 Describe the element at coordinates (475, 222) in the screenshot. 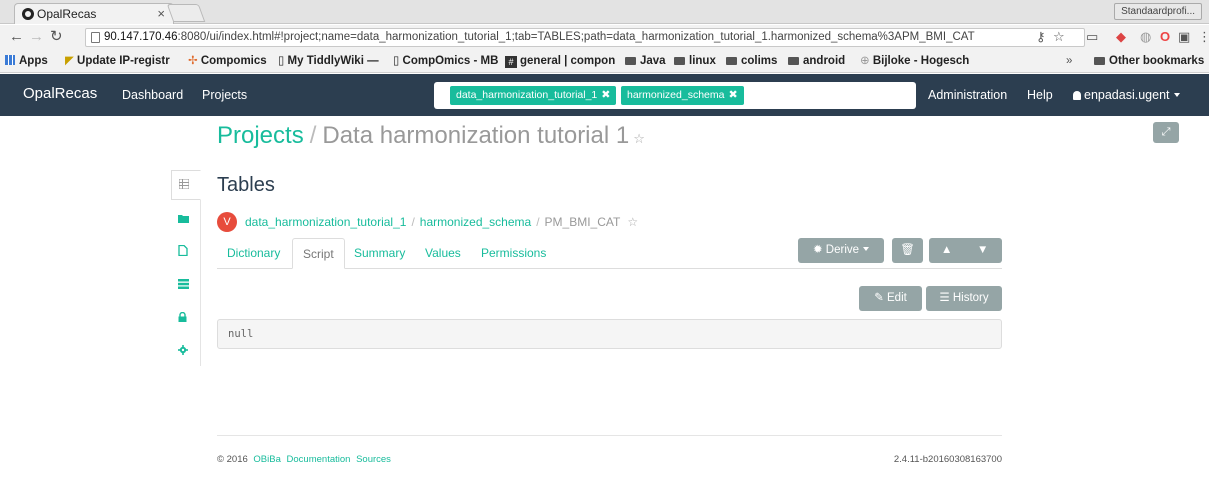

I see `breadcrumb-table: harmonized_schema` at that location.